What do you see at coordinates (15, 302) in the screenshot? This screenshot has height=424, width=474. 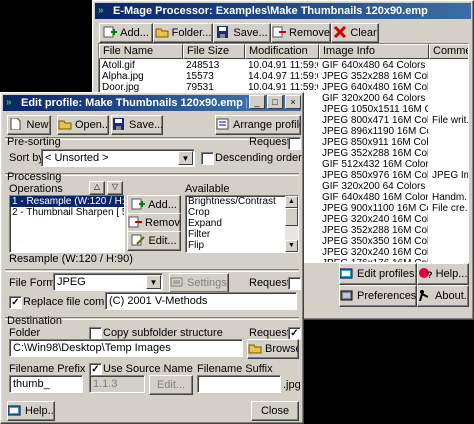 I see `replace-comment-checkbox: ✓` at bounding box center [15, 302].